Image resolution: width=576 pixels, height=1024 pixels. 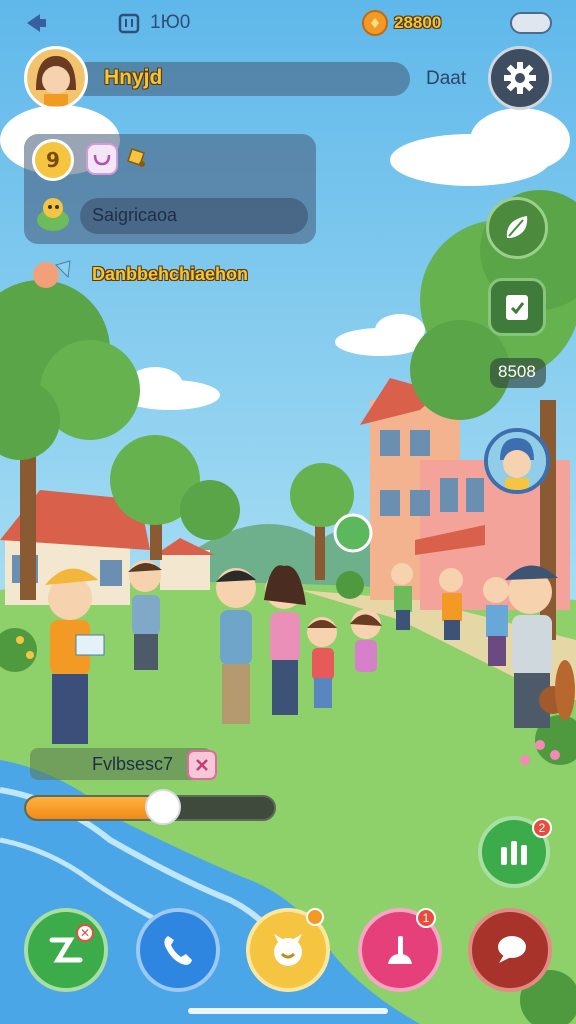 I want to click on chat-button: 1, so click(x=400, y=950).